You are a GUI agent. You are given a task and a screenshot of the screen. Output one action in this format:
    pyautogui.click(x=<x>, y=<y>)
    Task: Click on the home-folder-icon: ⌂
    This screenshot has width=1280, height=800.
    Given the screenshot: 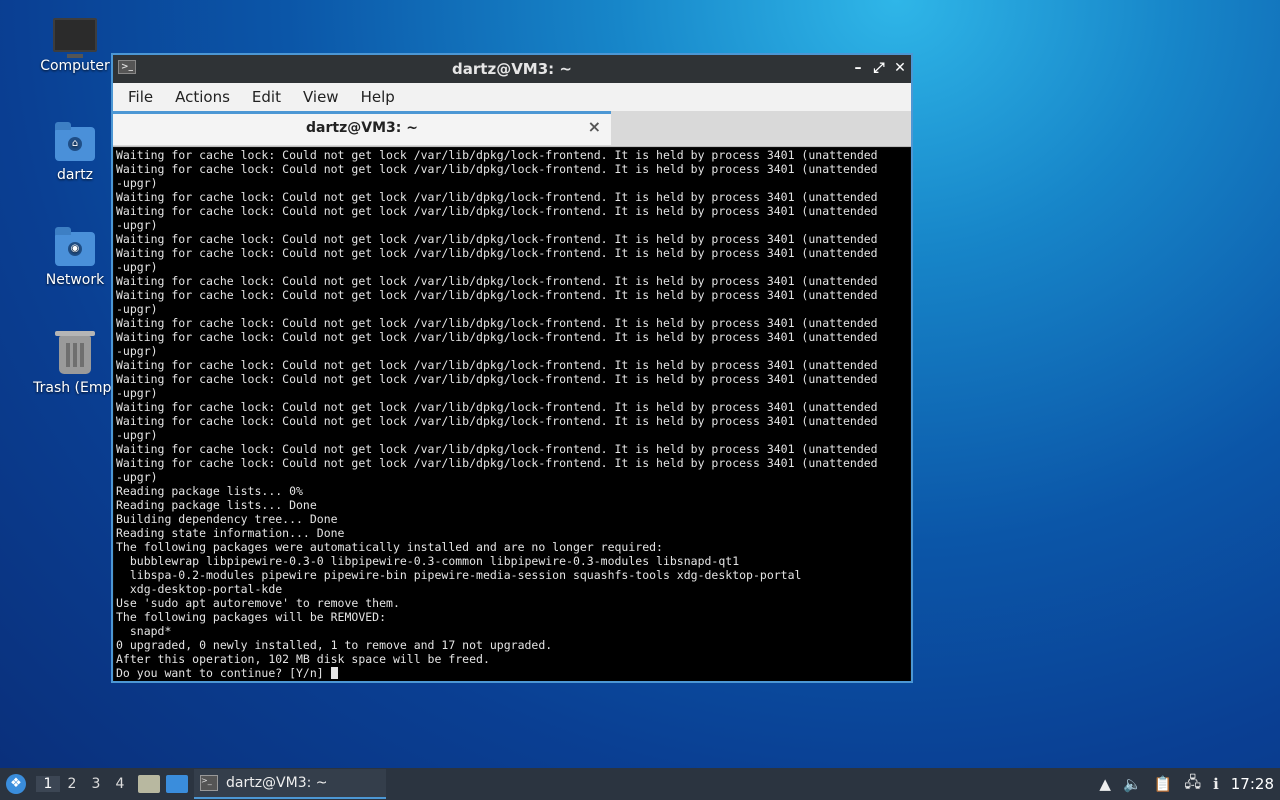 What is the action you would take?
    pyautogui.click(x=75, y=141)
    